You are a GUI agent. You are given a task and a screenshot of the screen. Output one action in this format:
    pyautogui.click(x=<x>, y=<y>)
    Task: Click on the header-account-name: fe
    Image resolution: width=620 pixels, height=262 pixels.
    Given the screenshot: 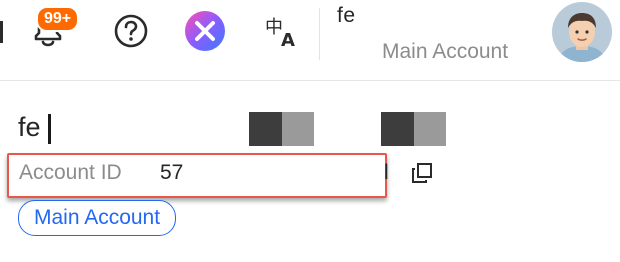 What is the action you would take?
    pyautogui.click(x=346, y=16)
    